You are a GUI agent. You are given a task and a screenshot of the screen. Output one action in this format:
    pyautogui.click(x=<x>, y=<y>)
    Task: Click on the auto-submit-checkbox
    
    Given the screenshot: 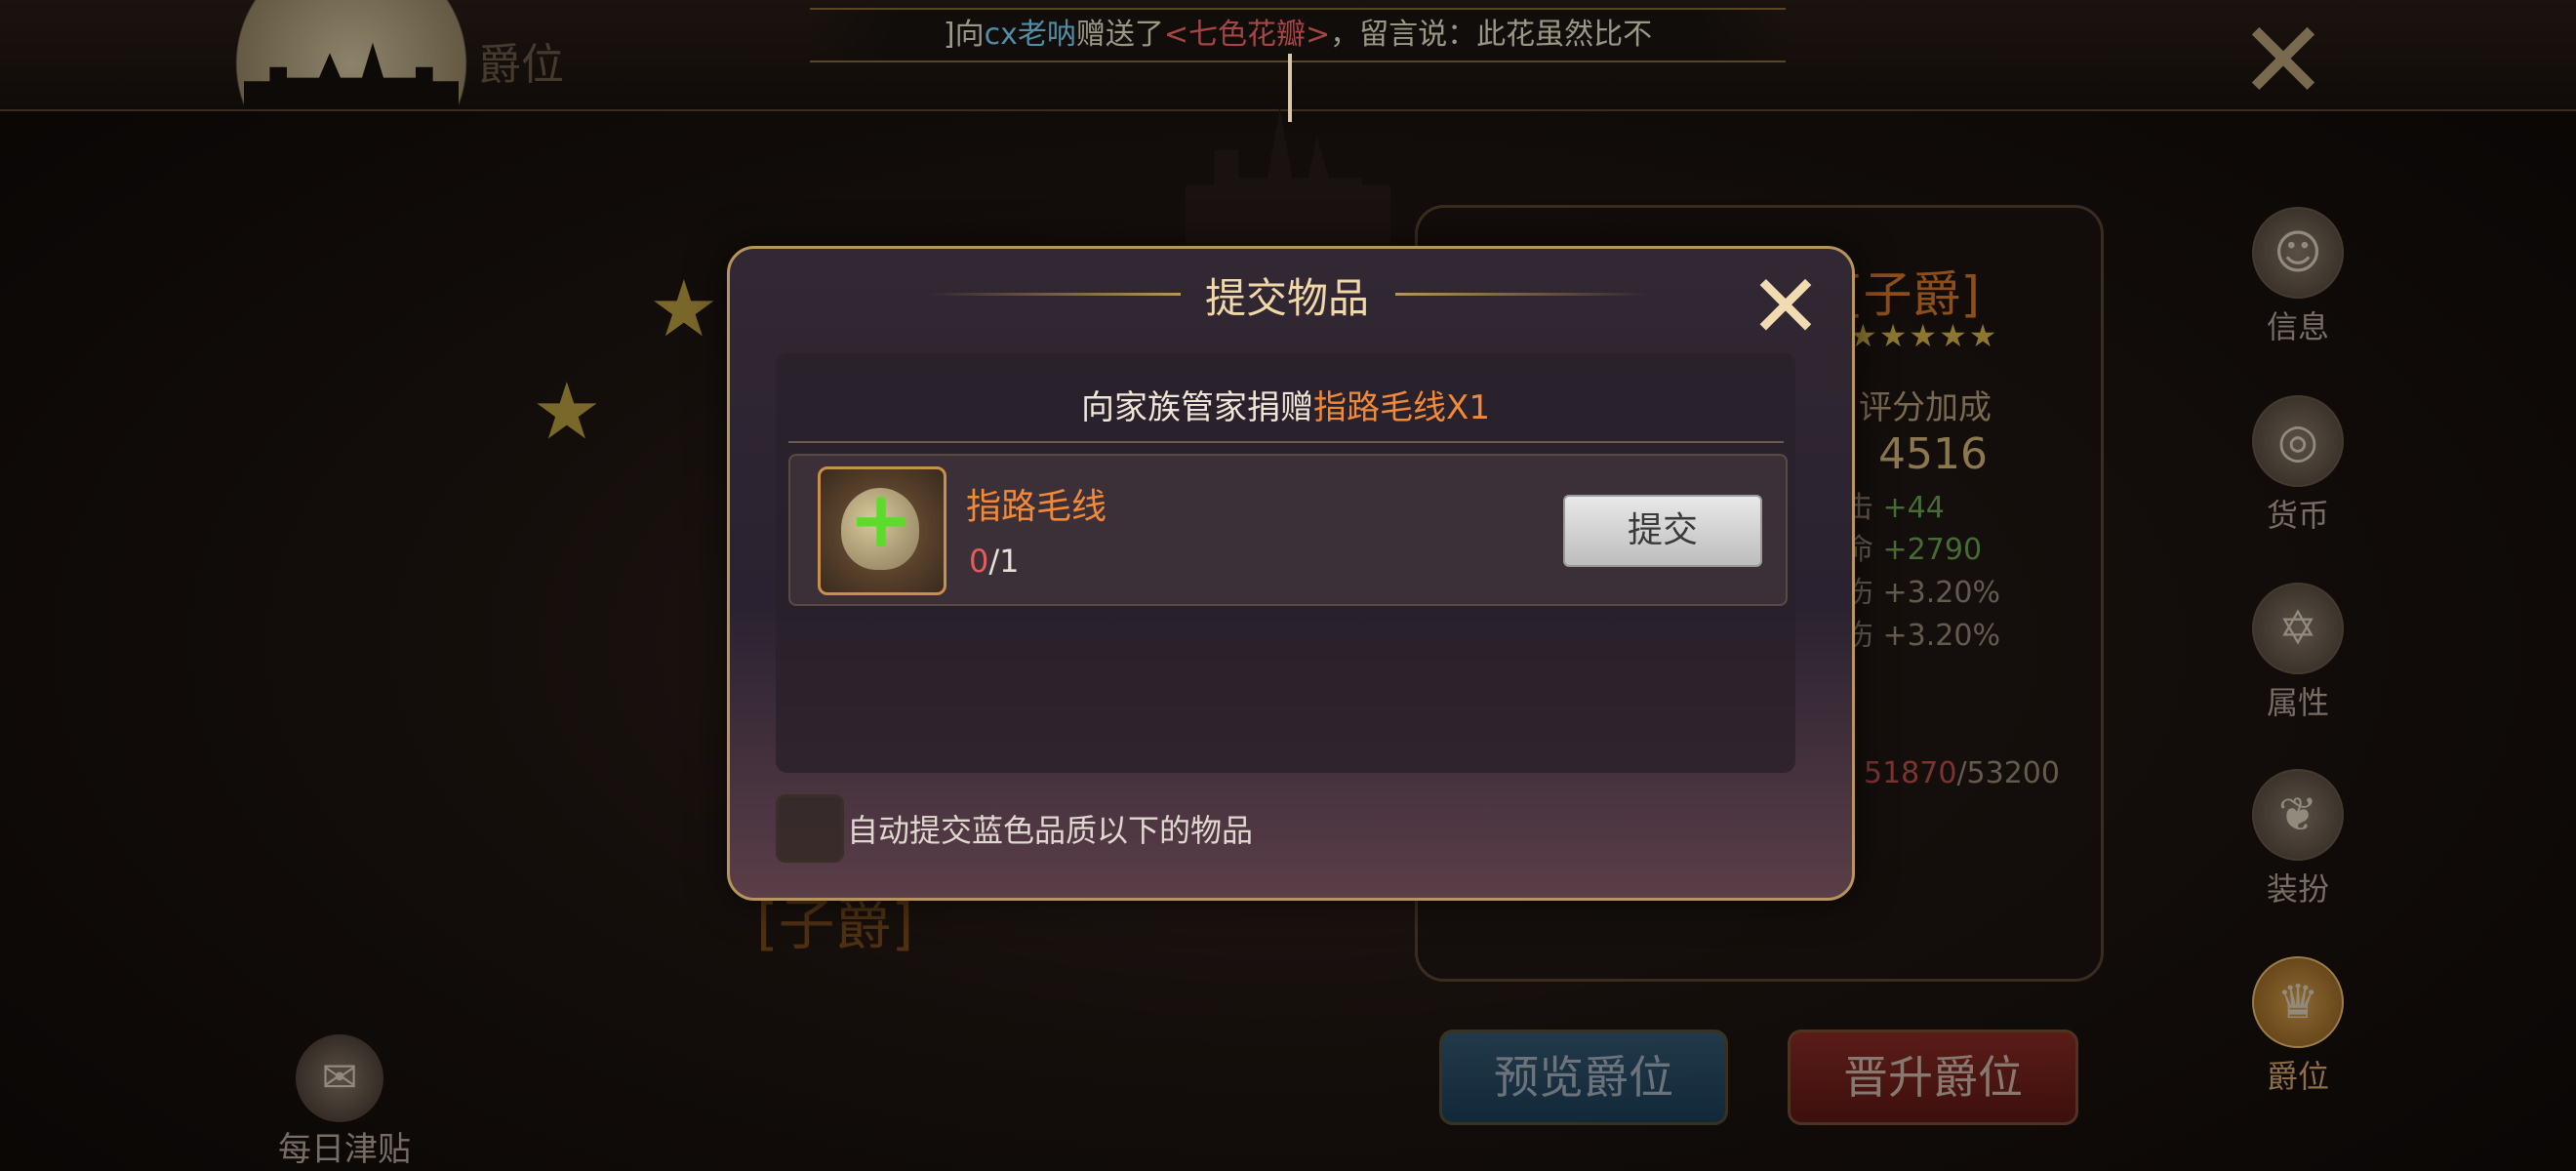 What is the action you would take?
    pyautogui.click(x=810, y=828)
    